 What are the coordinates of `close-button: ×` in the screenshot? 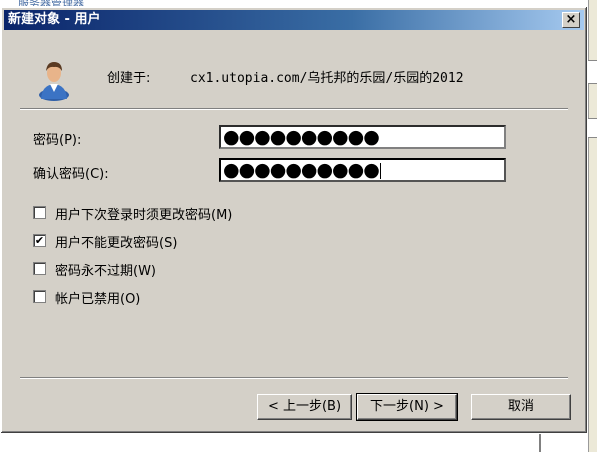 It's located at (571, 20).